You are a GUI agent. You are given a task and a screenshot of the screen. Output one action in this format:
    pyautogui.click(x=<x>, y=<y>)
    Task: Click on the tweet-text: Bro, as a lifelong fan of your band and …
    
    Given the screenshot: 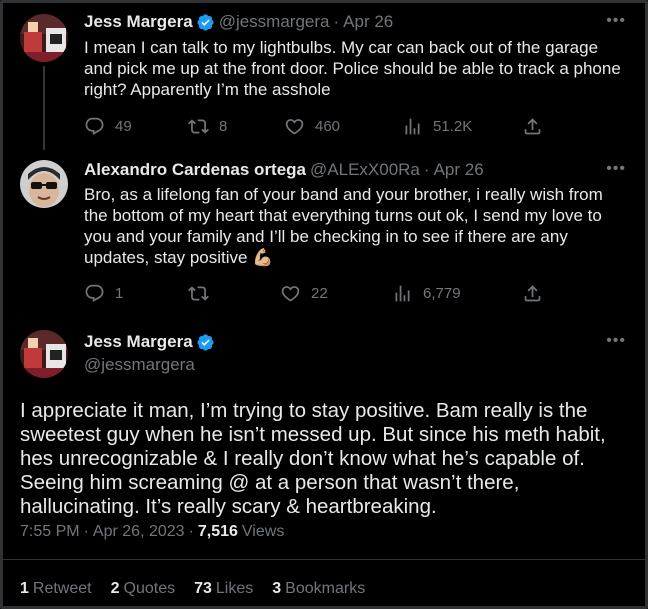 What is the action you would take?
    pyautogui.click(x=356, y=226)
    